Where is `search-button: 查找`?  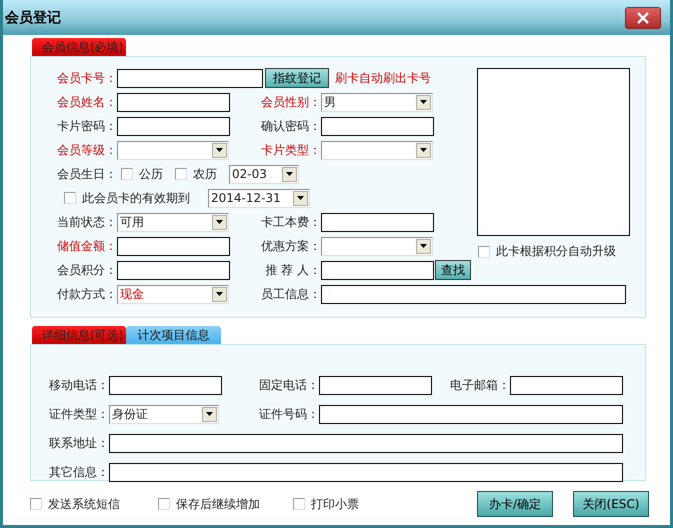
search-button: 查找 is located at coordinates (453, 270).